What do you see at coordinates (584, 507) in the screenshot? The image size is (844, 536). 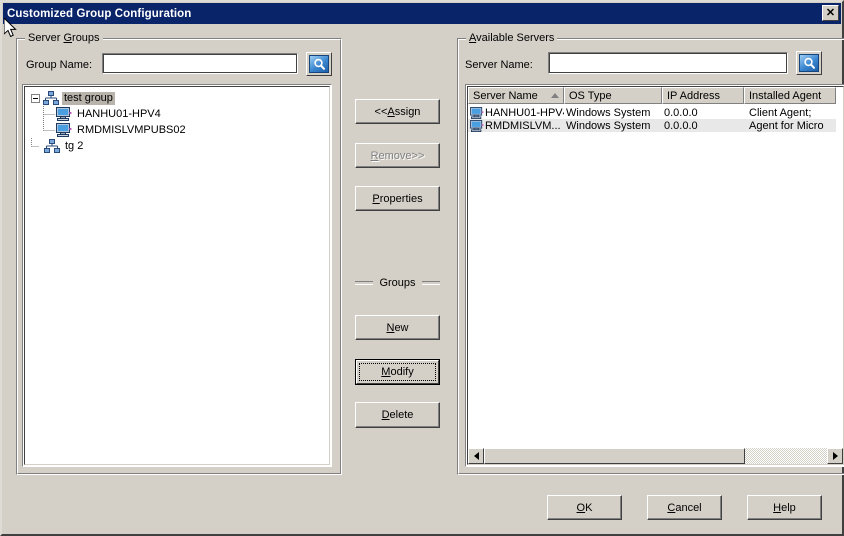 I see `ok-button: OK` at bounding box center [584, 507].